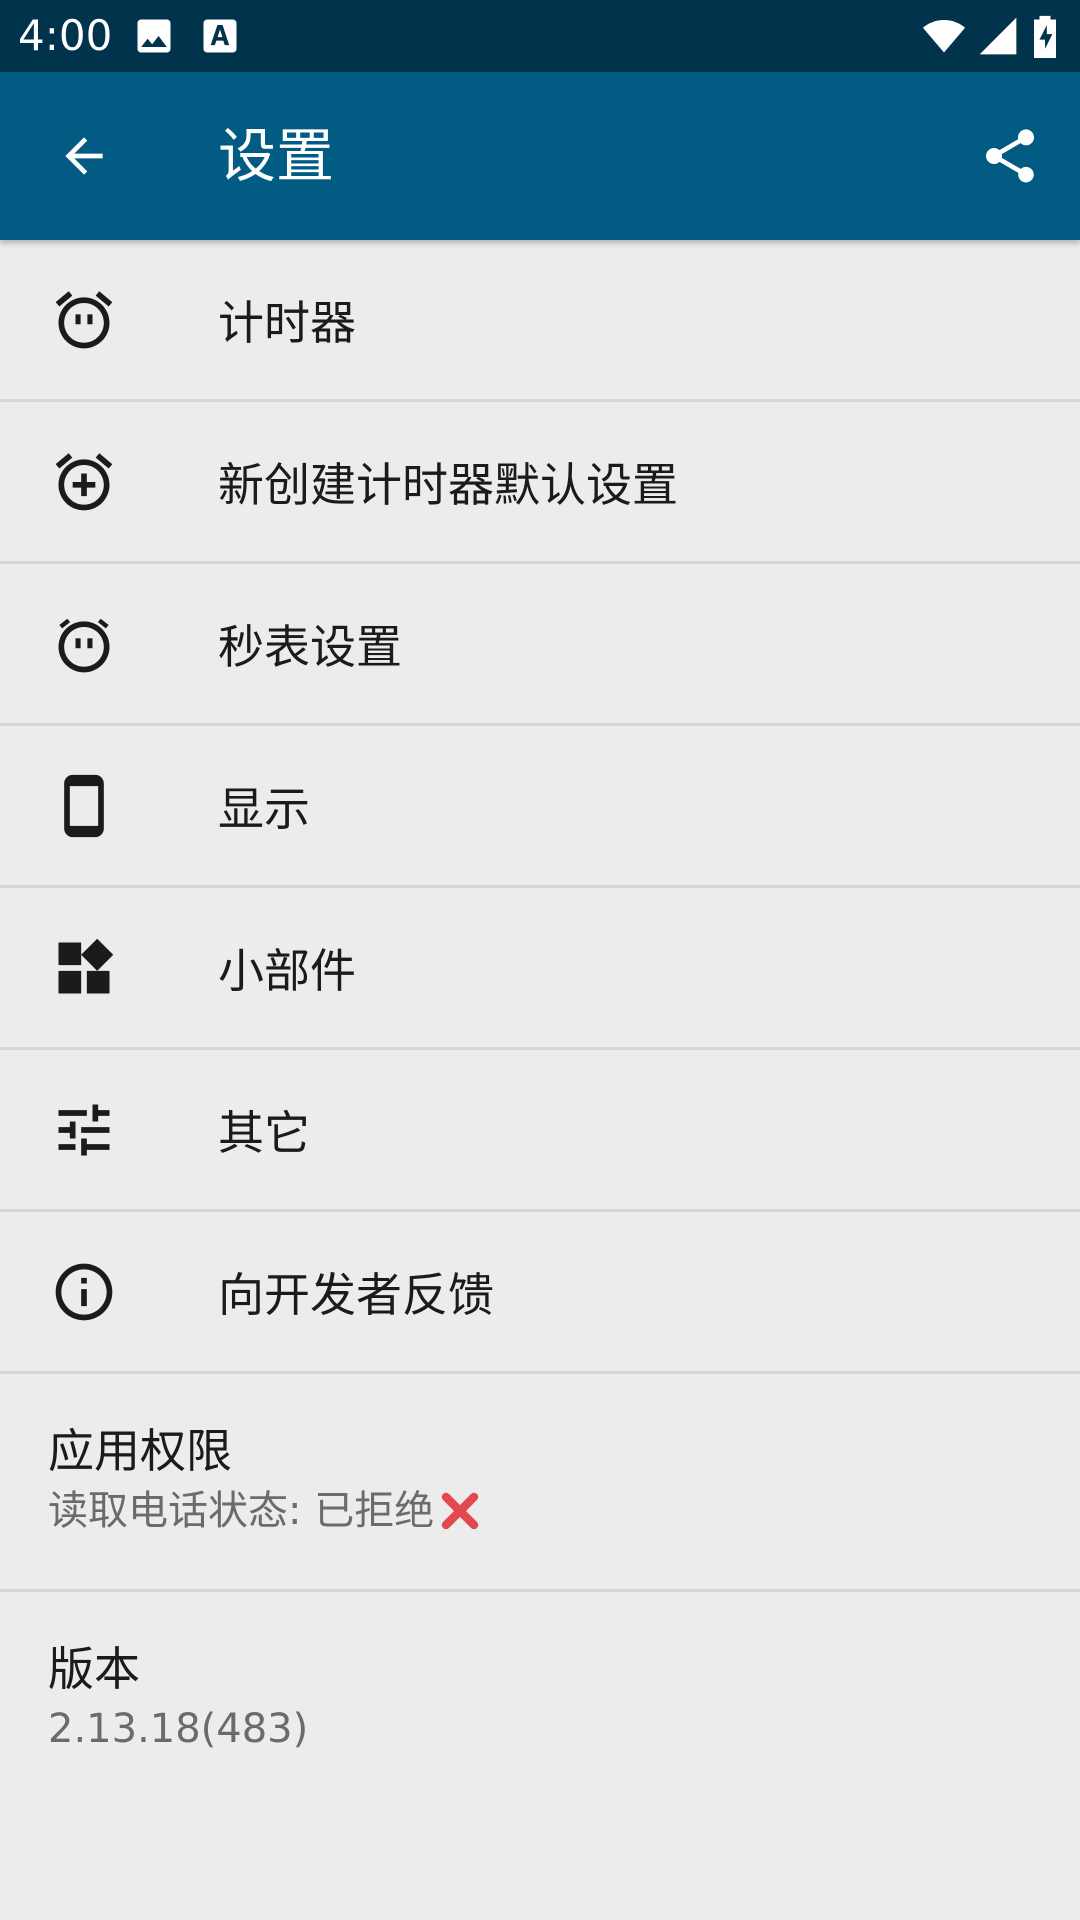 This screenshot has height=1920, width=1080. What do you see at coordinates (84, 806) in the screenshot?
I see `phone-icon` at bounding box center [84, 806].